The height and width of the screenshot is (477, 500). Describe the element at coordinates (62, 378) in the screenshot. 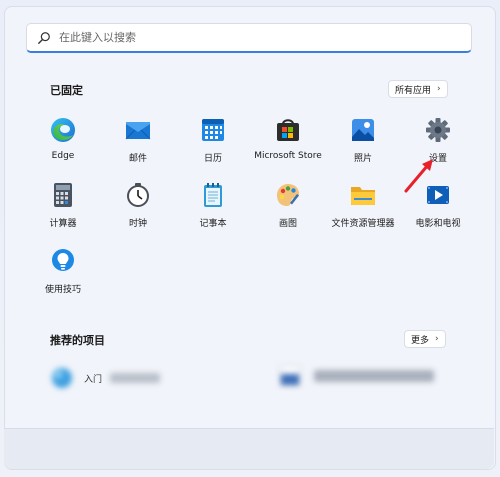

I see `get-started-icon` at that location.